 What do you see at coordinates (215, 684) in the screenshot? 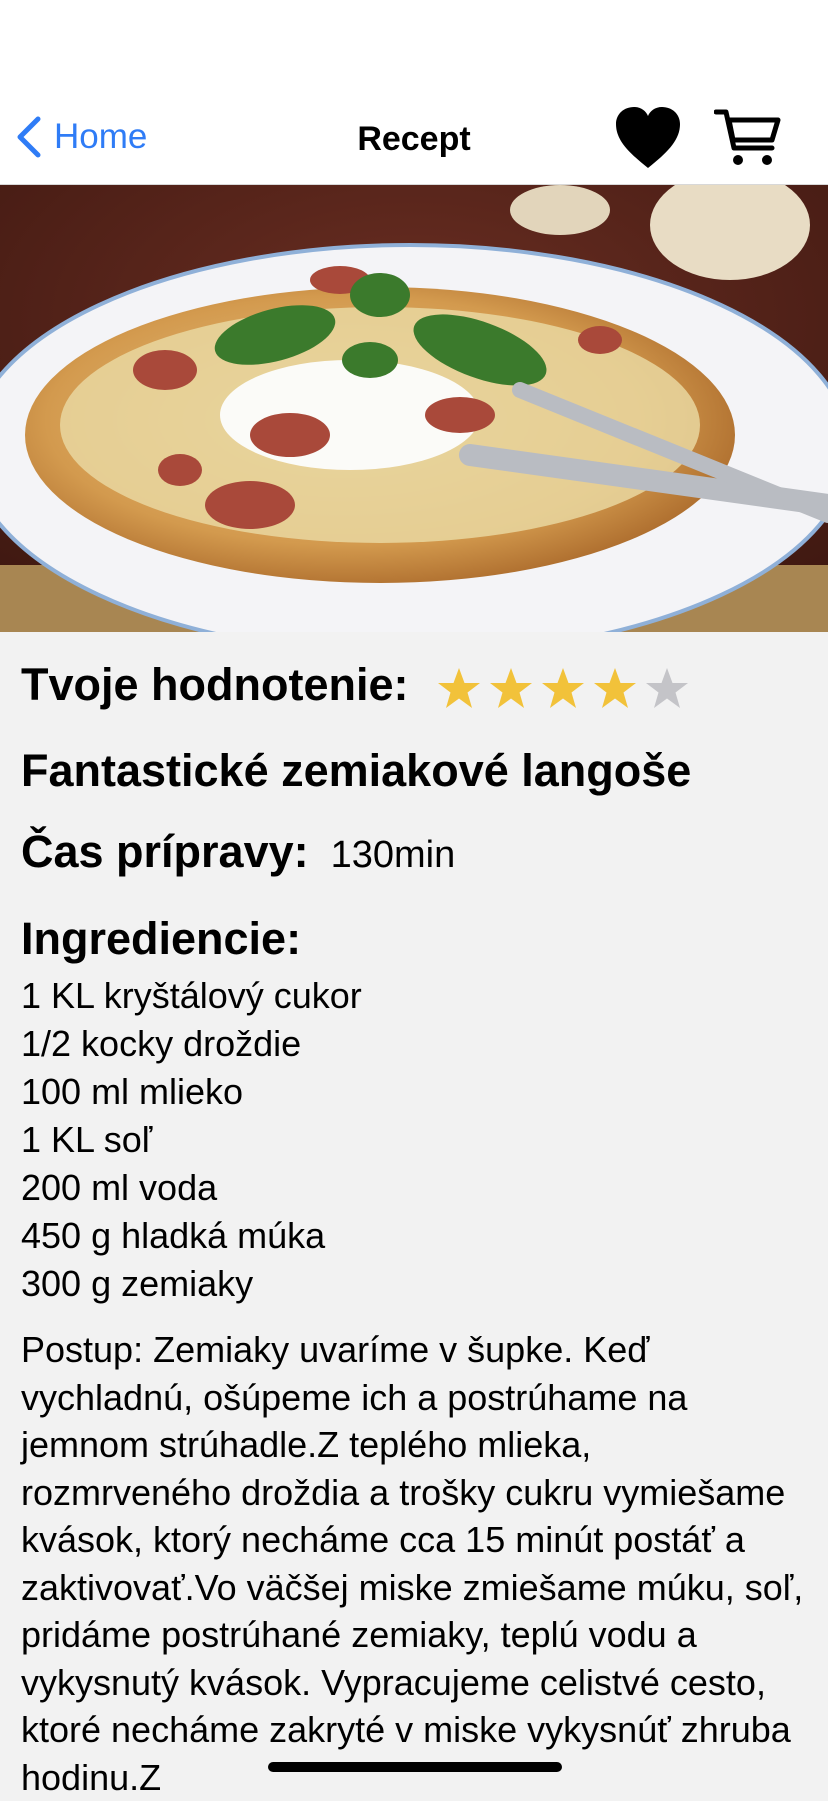
I see `rating-label: Tvoje hodnotenie:` at bounding box center [215, 684].